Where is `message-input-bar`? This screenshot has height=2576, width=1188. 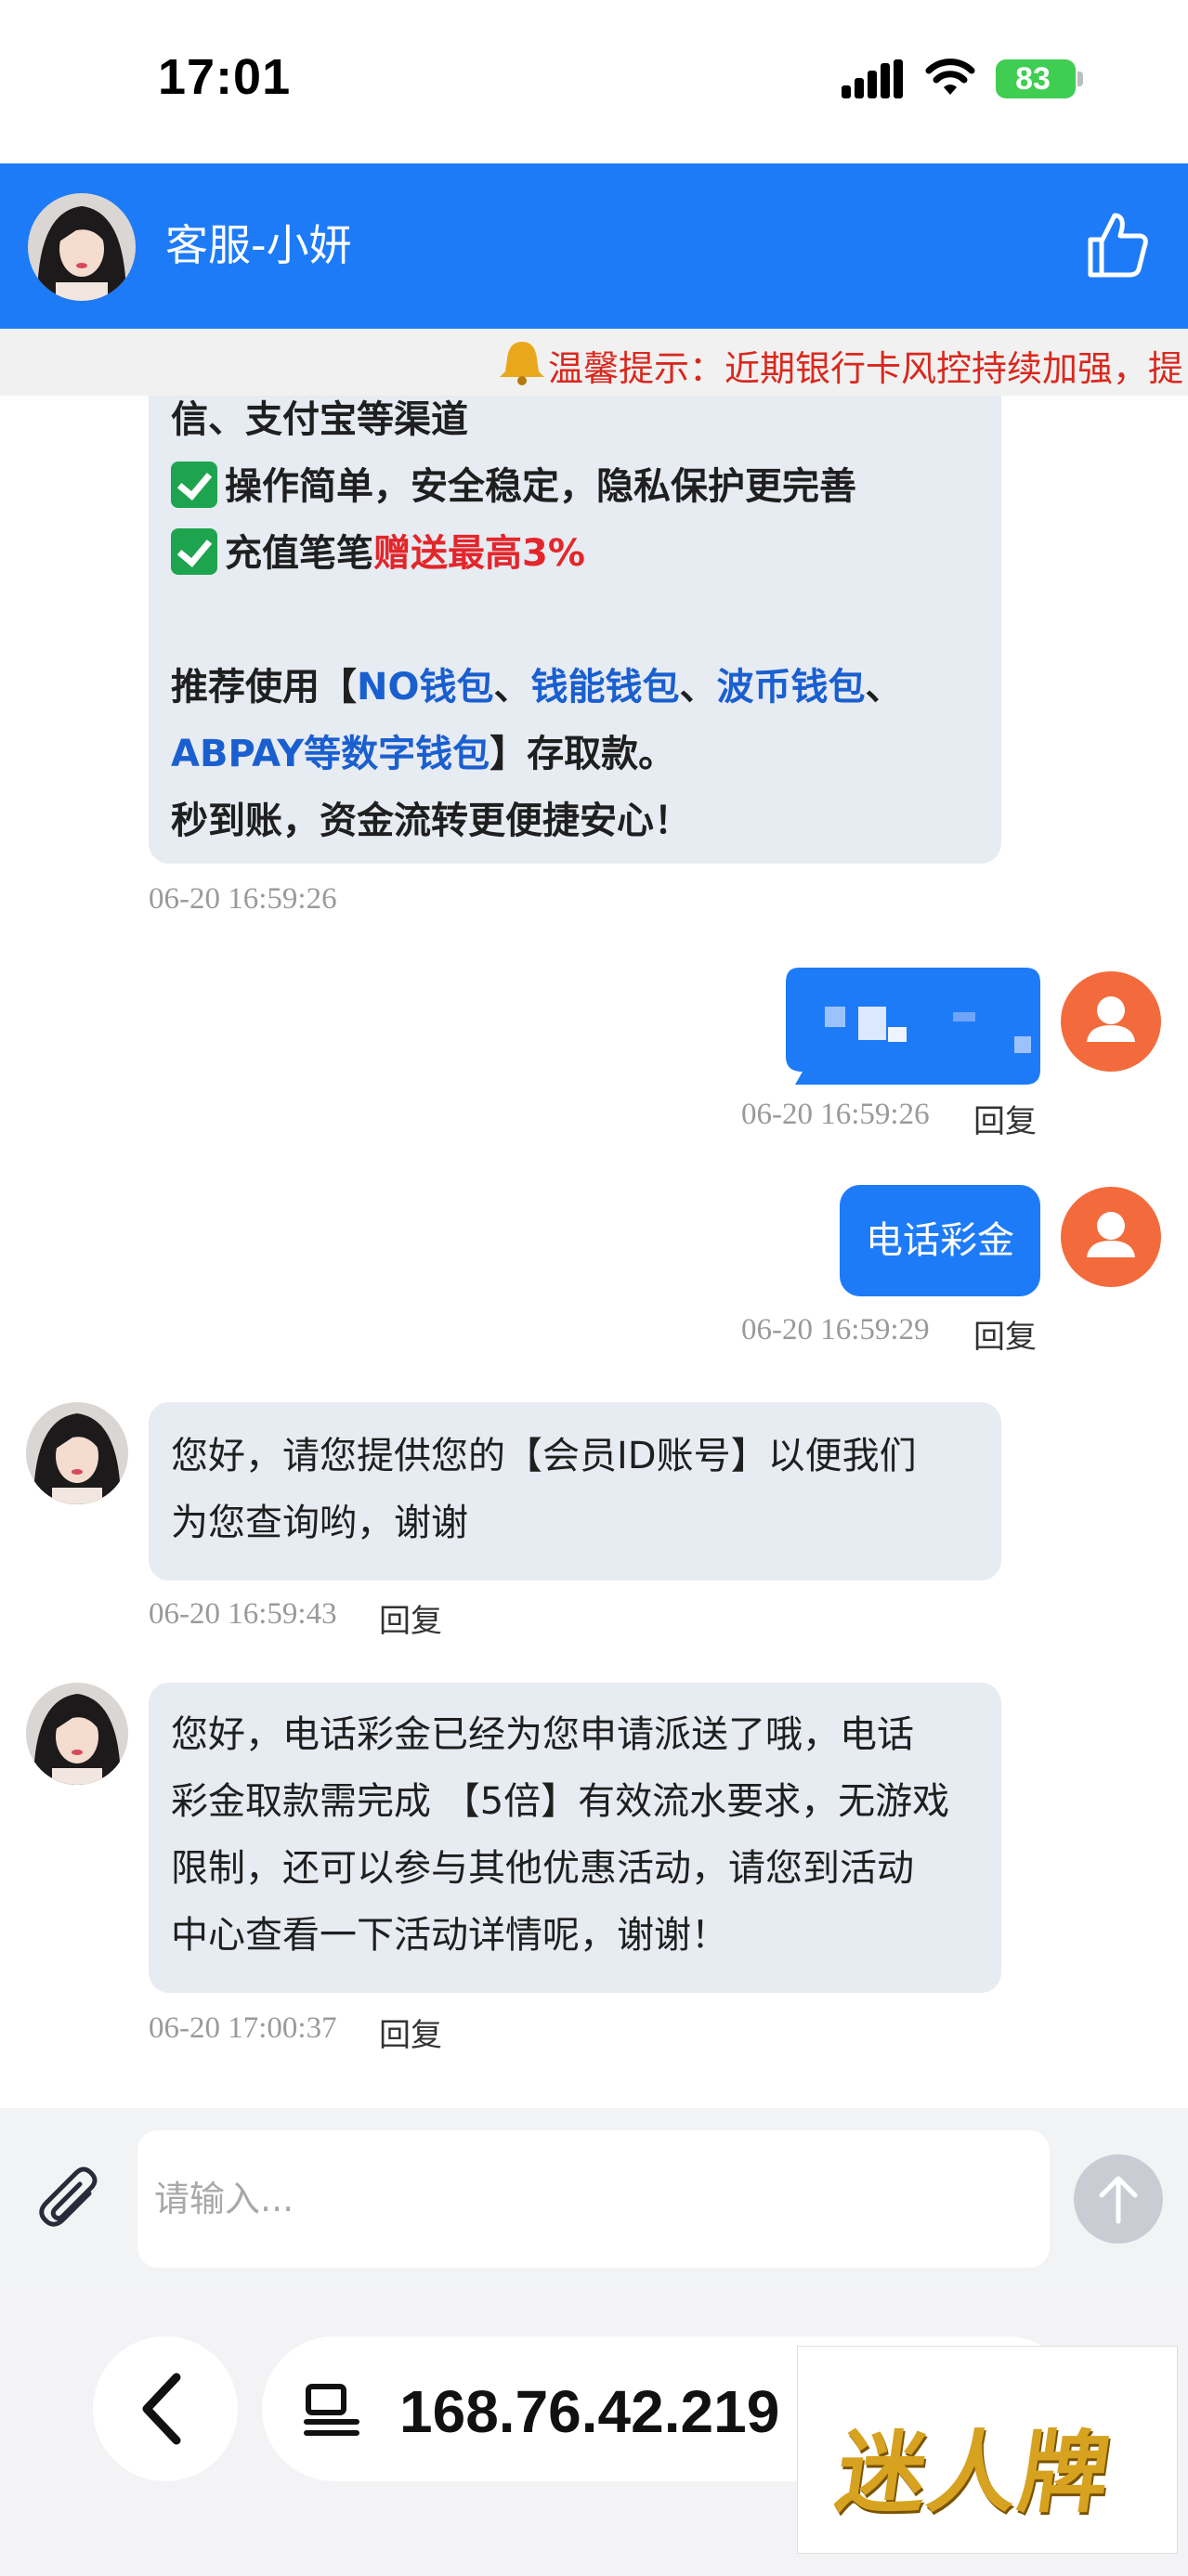
message-input-bar is located at coordinates (594, 2201).